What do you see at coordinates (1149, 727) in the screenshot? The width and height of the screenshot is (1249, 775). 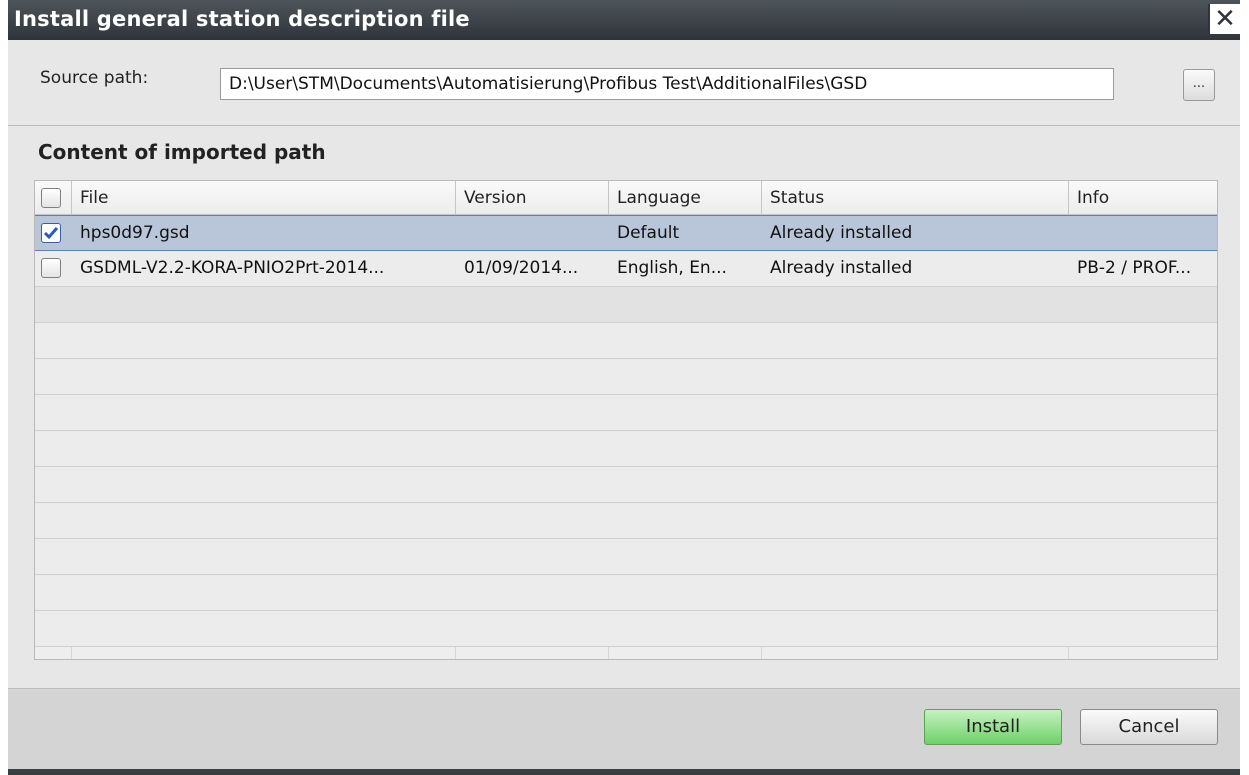 I see `cancel-button: Cancel` at bounding box center [1149, 727].